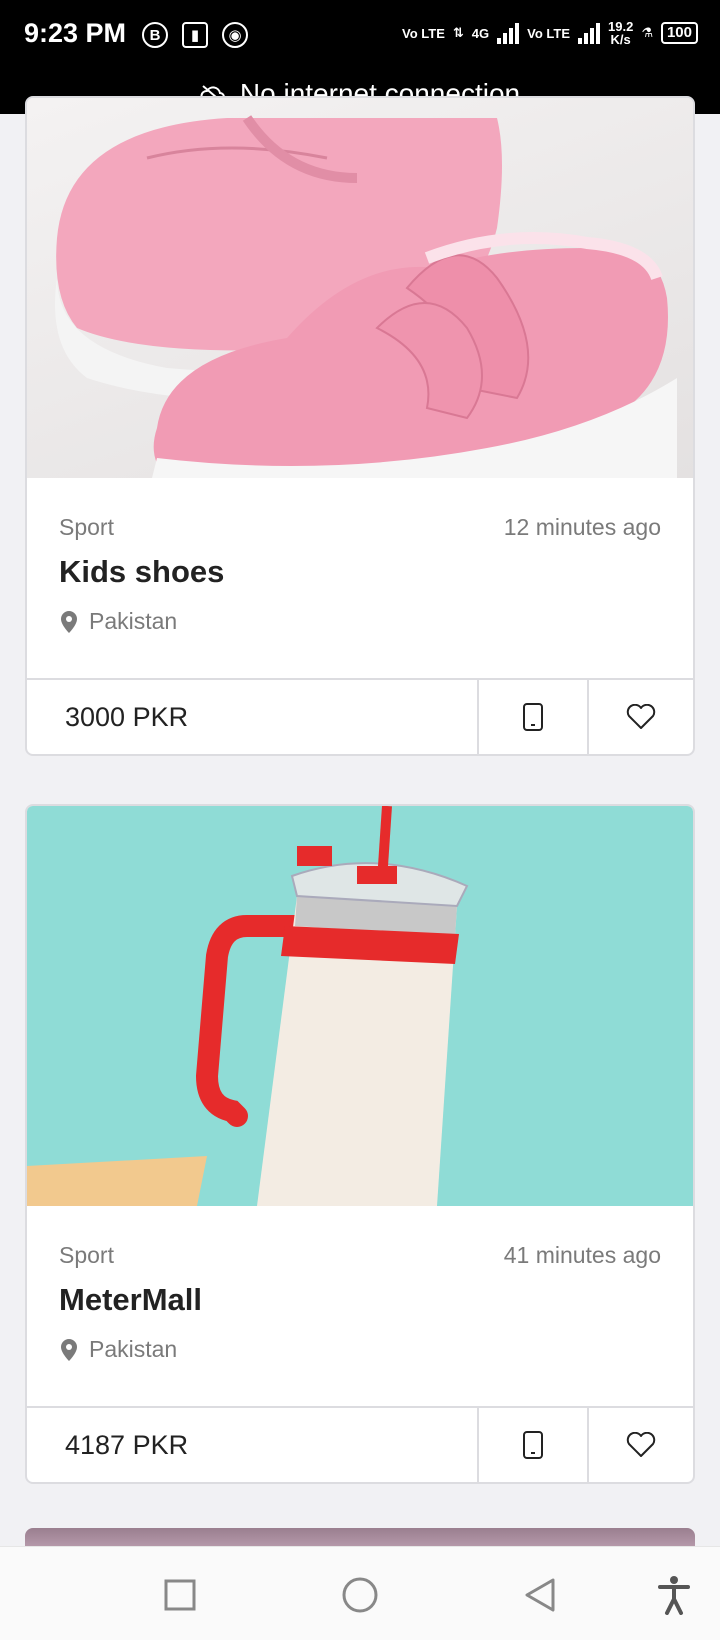 The height and width of the screenshot is (1640, 720). I want to click on home-button, so click(360, 1595).